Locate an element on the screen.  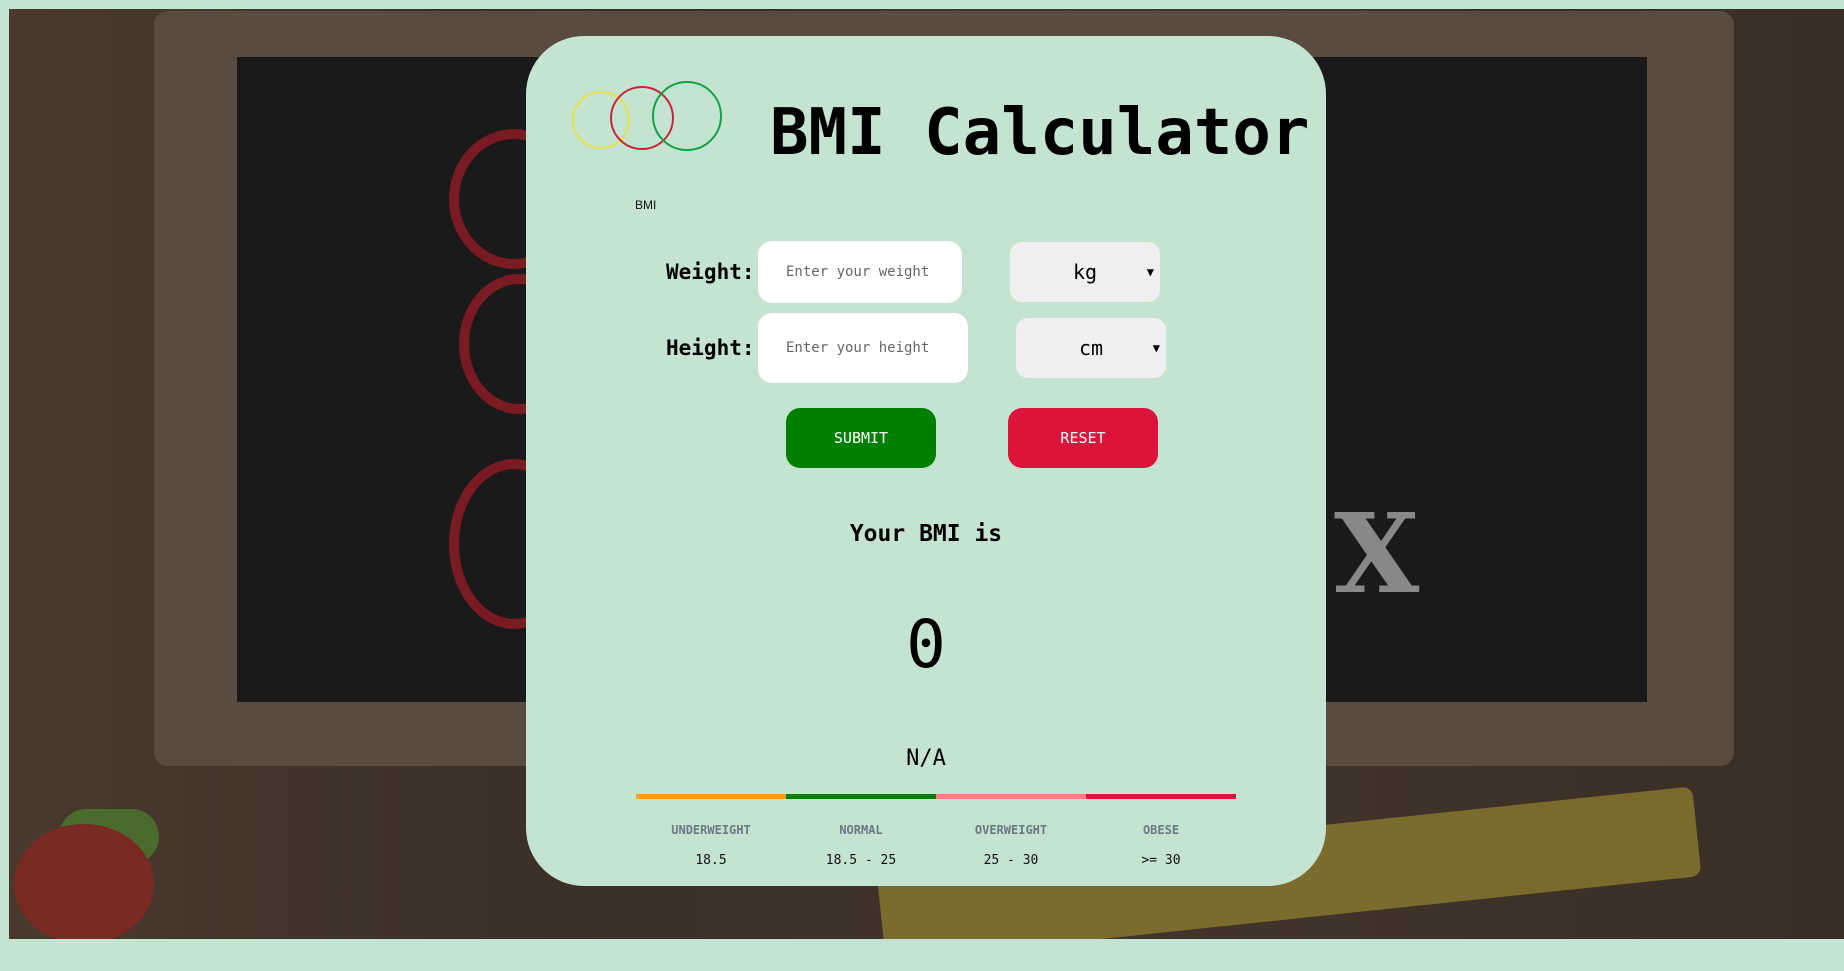
scale-segment-underweight is located at coordinates (711, 796).